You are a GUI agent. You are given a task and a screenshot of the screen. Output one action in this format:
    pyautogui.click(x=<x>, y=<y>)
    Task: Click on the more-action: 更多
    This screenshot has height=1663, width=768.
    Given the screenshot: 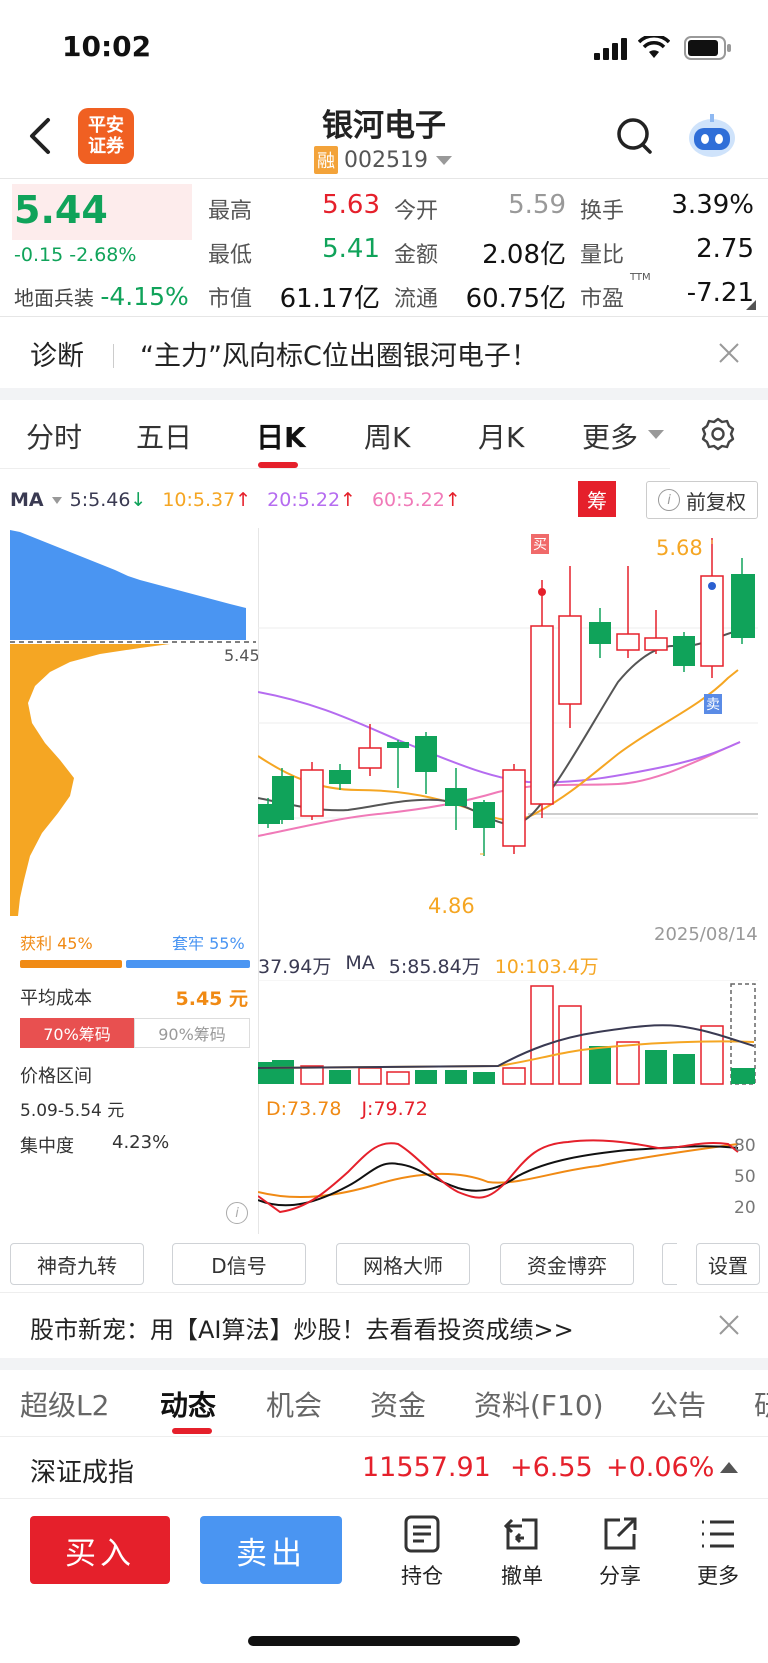 What is the action you would take?
    pyautogui.click(x=718, y=1552)
    